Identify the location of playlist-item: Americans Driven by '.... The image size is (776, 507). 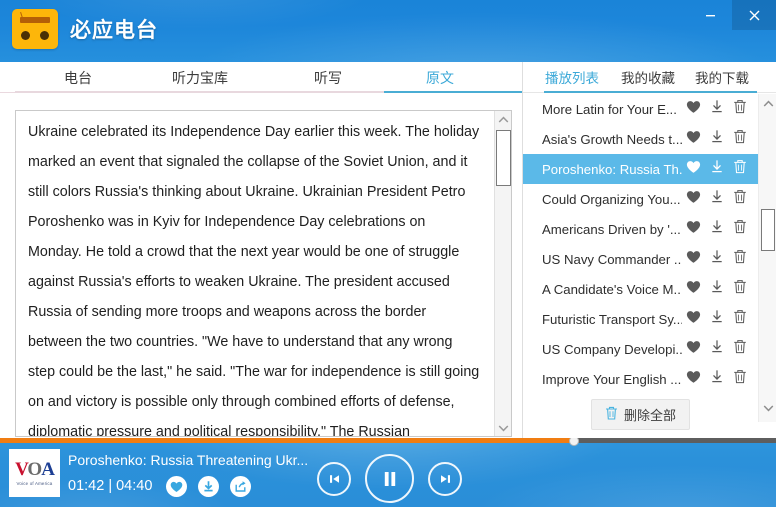
(640, 229).